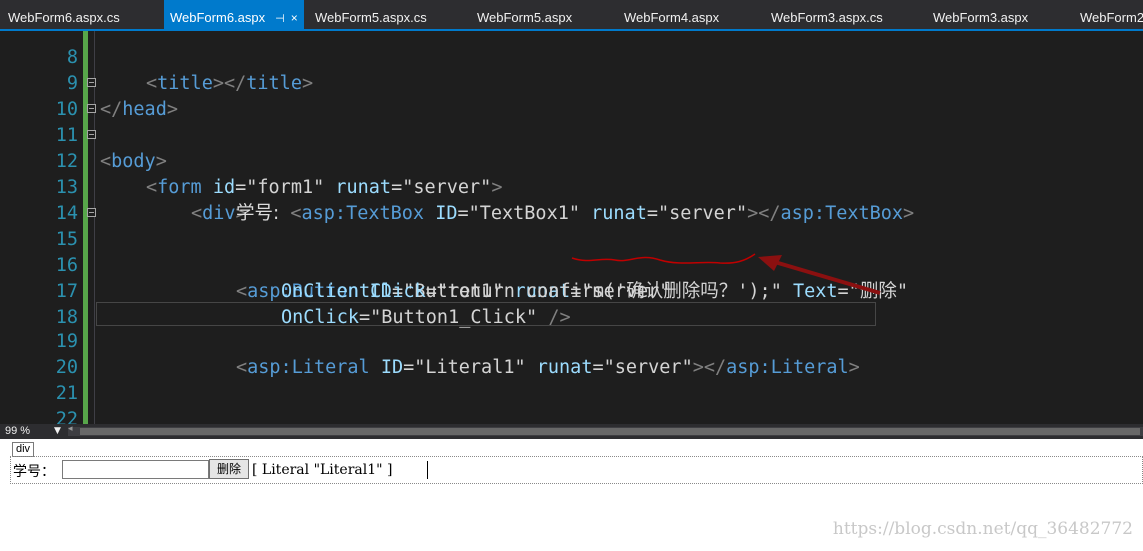 The image size is (1143, 551). Describe the element at coordinates (34, 472) in the screenshot. I see `student-id-label: 学号：` at that location.